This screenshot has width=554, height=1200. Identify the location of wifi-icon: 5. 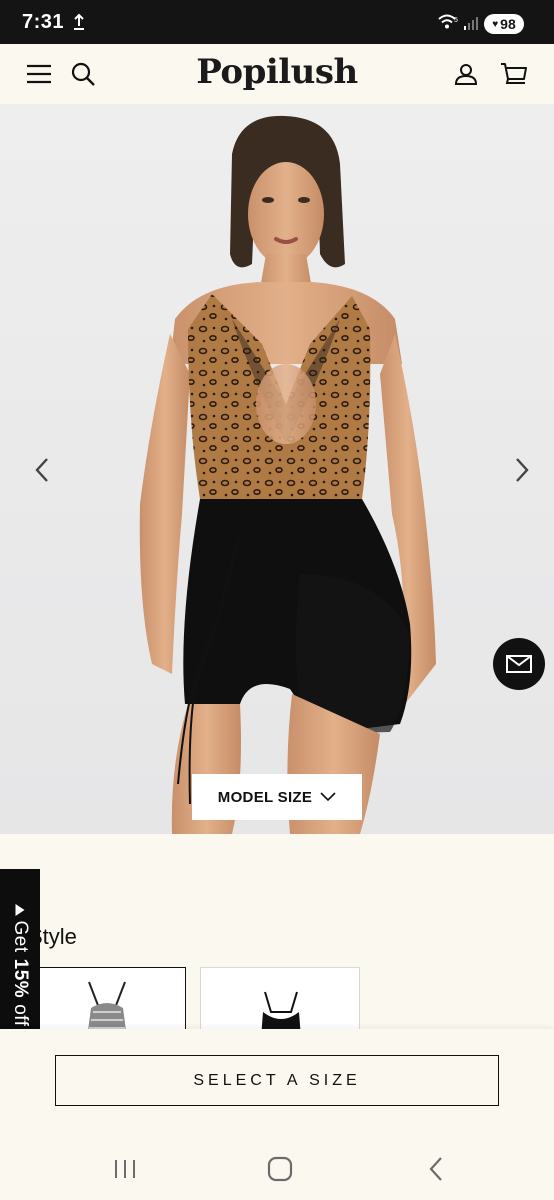
(448, 24).